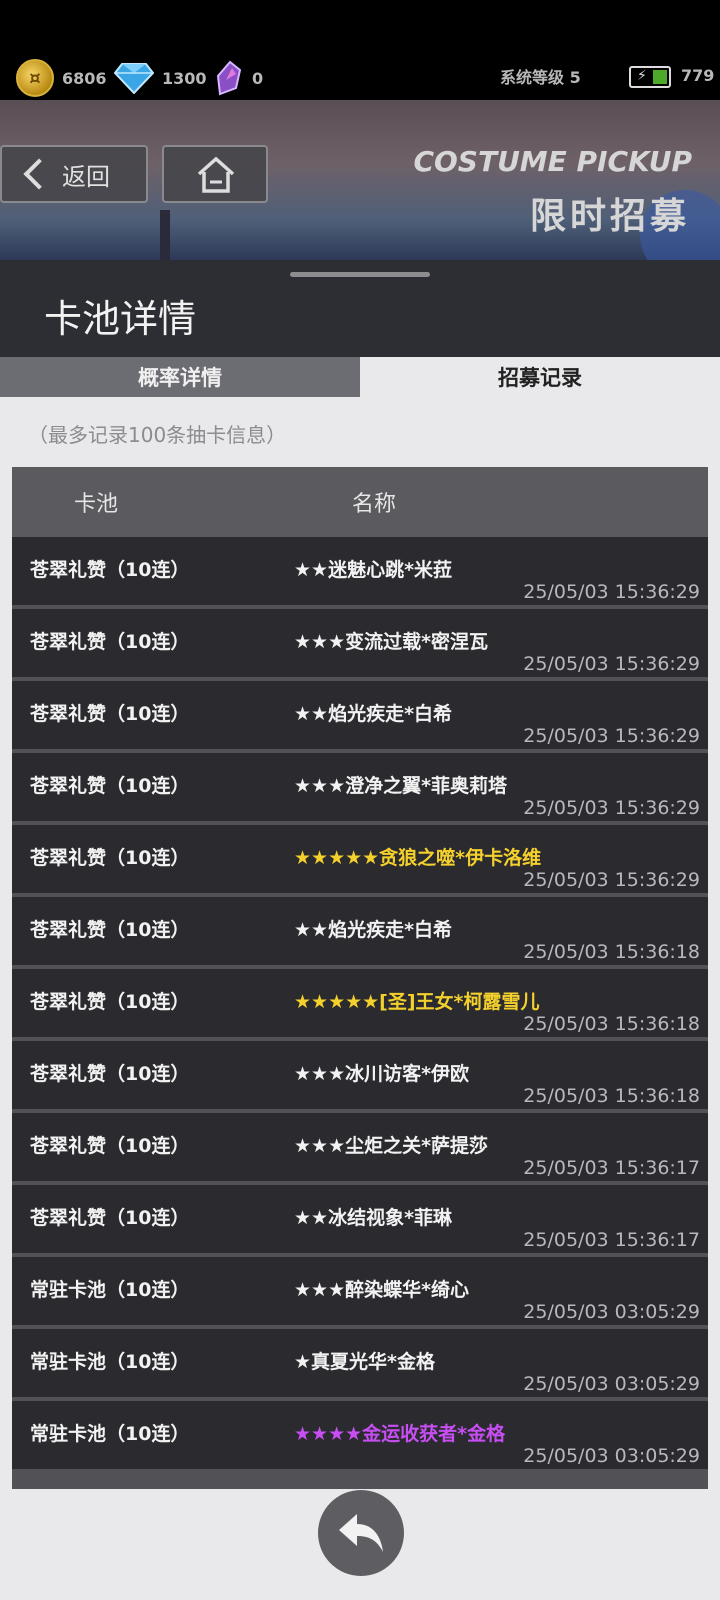  What do you see at coordinates (364, 1362) in the screenshot?
I see `record-name: ★真夏光华*金格` at bounding box center [364, 1362].